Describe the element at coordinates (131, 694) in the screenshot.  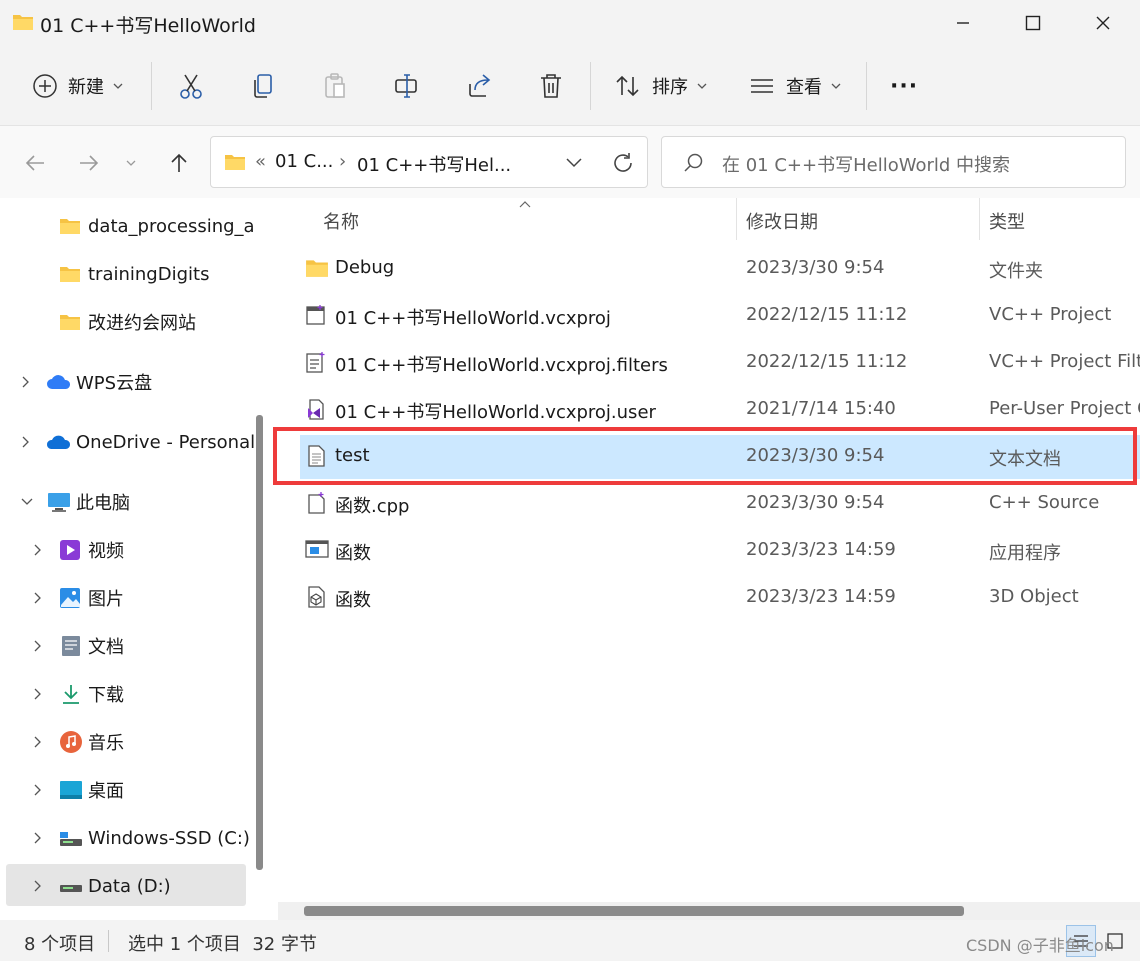
I see `sidebar-item-downloads: 下载` at that location.